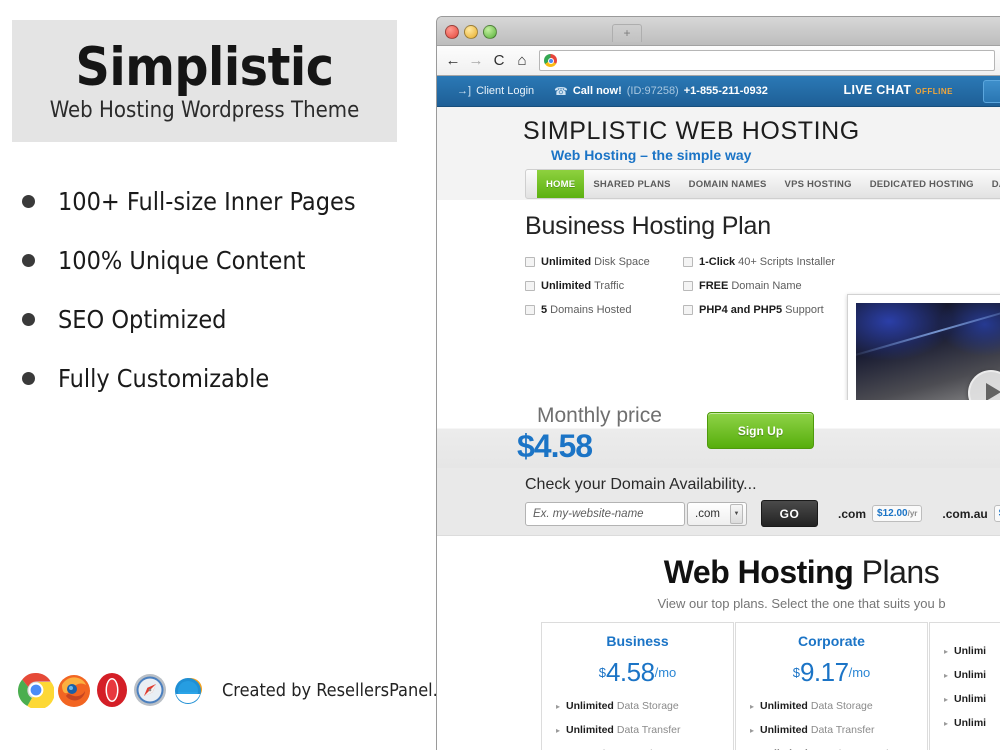 This screenshot has height=750, width=1000. Describe the element at coordinates (760, 430) in the screenshot. I see `signup-button: Sign Up` at that location.